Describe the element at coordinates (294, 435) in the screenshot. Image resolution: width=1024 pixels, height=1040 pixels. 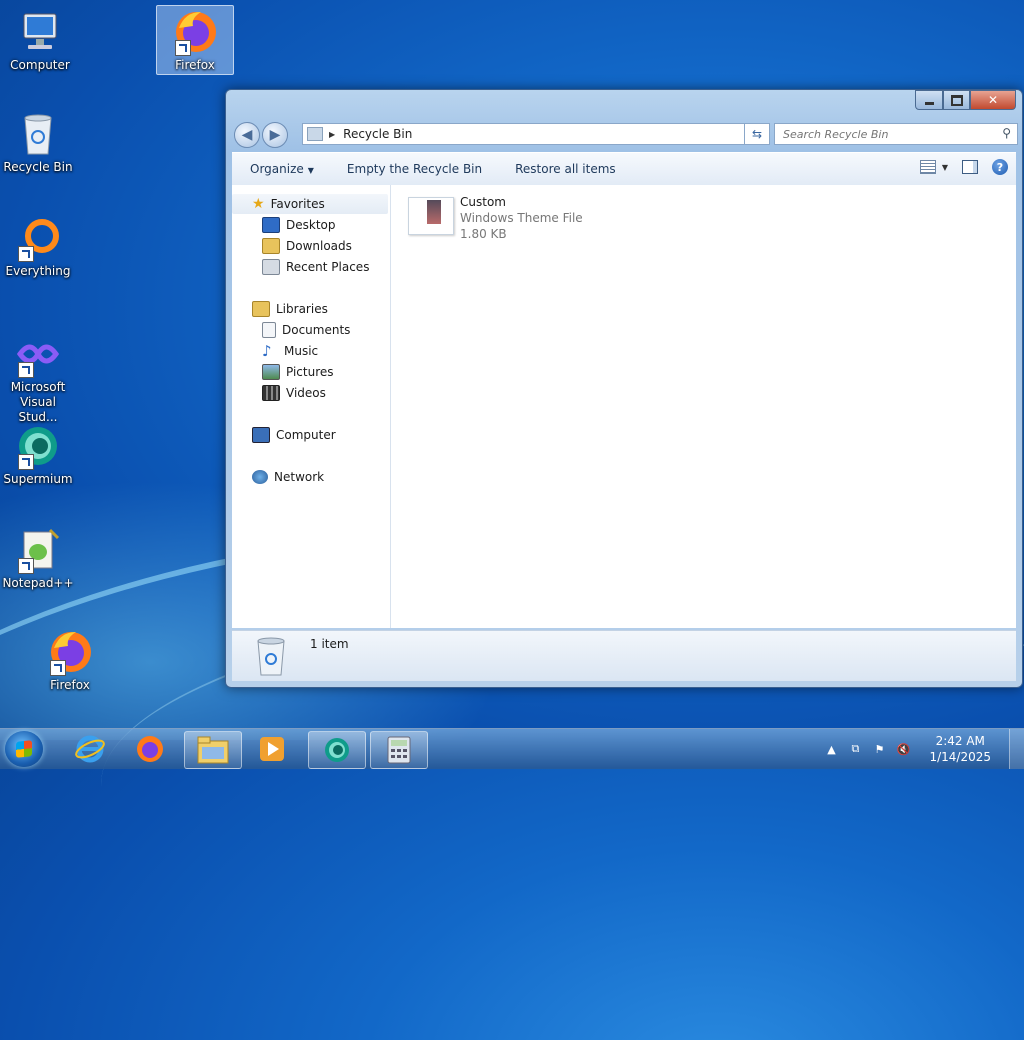
I see `nav-computer: Computer` at that location.